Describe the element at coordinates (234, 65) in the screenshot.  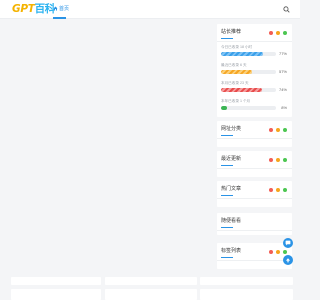
I see `stat-label: 最近已收录 6 天` at that location.